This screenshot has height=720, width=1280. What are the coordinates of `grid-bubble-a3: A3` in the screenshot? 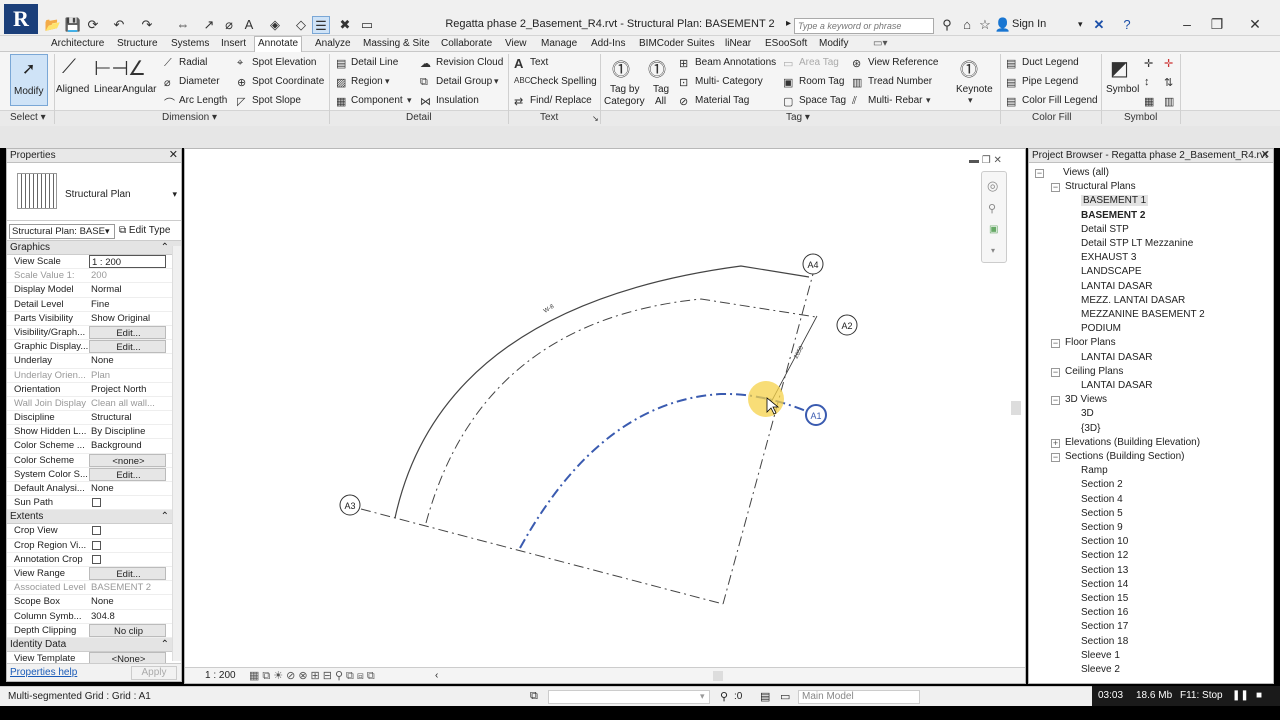 It's located at (350, 505).